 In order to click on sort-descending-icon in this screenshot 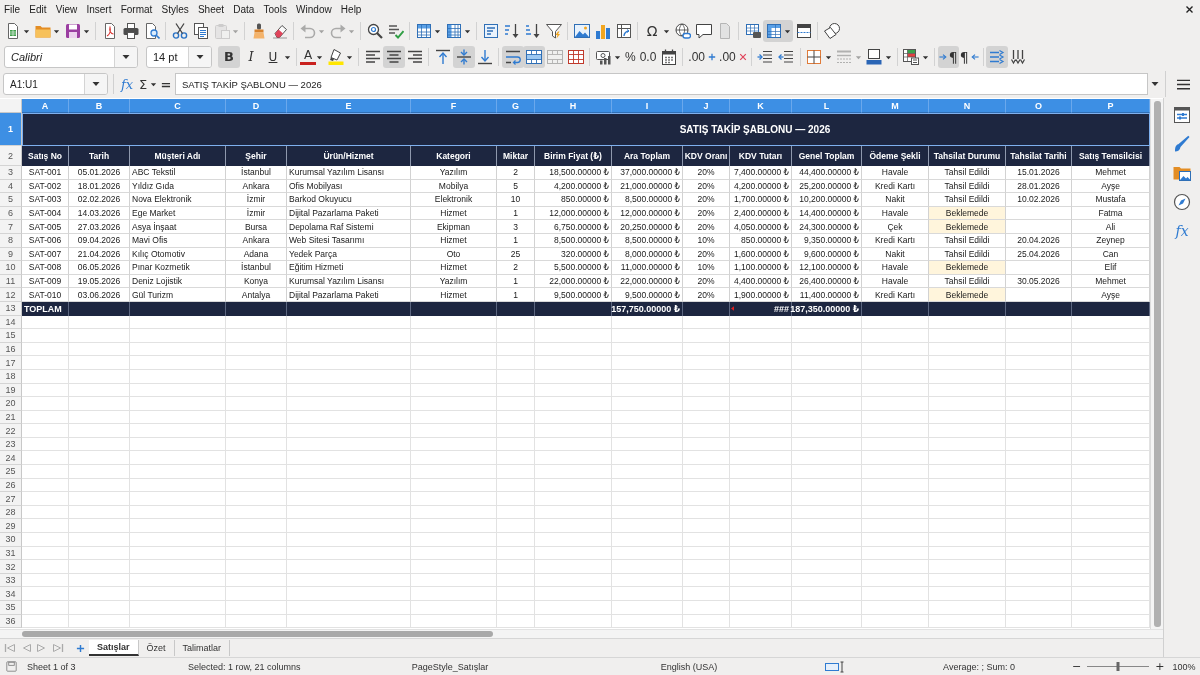, I will do `click(532, 31)`.